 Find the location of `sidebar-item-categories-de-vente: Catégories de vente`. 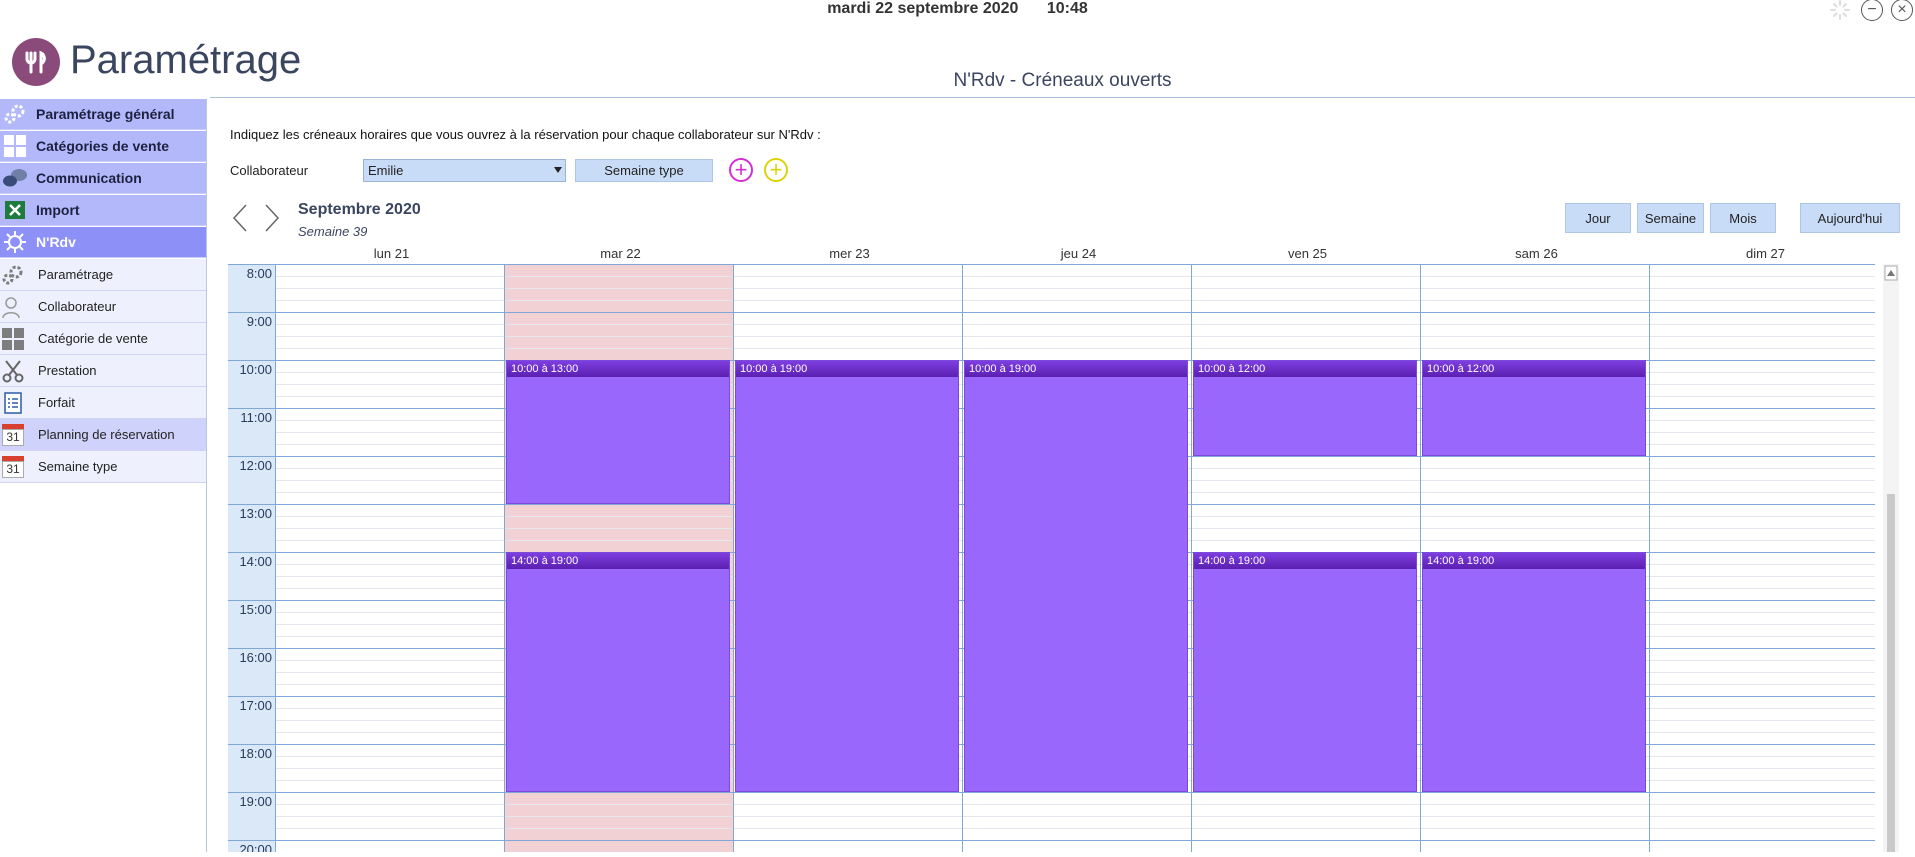

sidebar-item-categories-de-vente: Catégories de vente is located at coordinates (103, 146).